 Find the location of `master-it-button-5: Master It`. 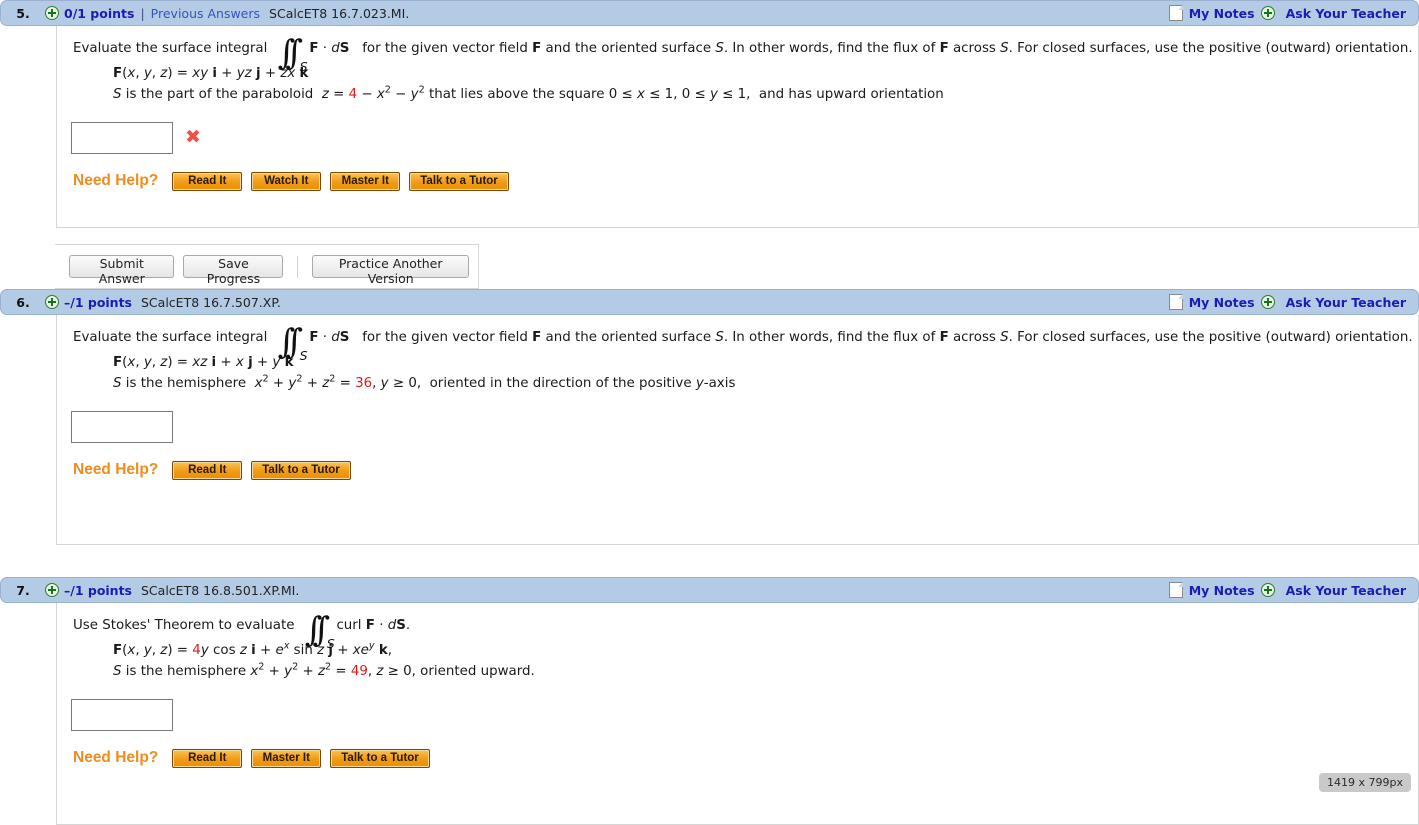

master-it-button-5: Master It is located at coordinates (365, 181).